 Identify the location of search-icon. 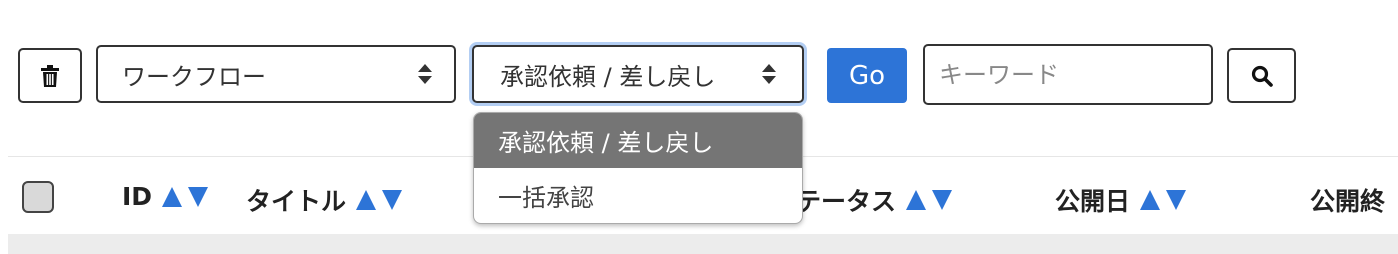
(1262, 76).